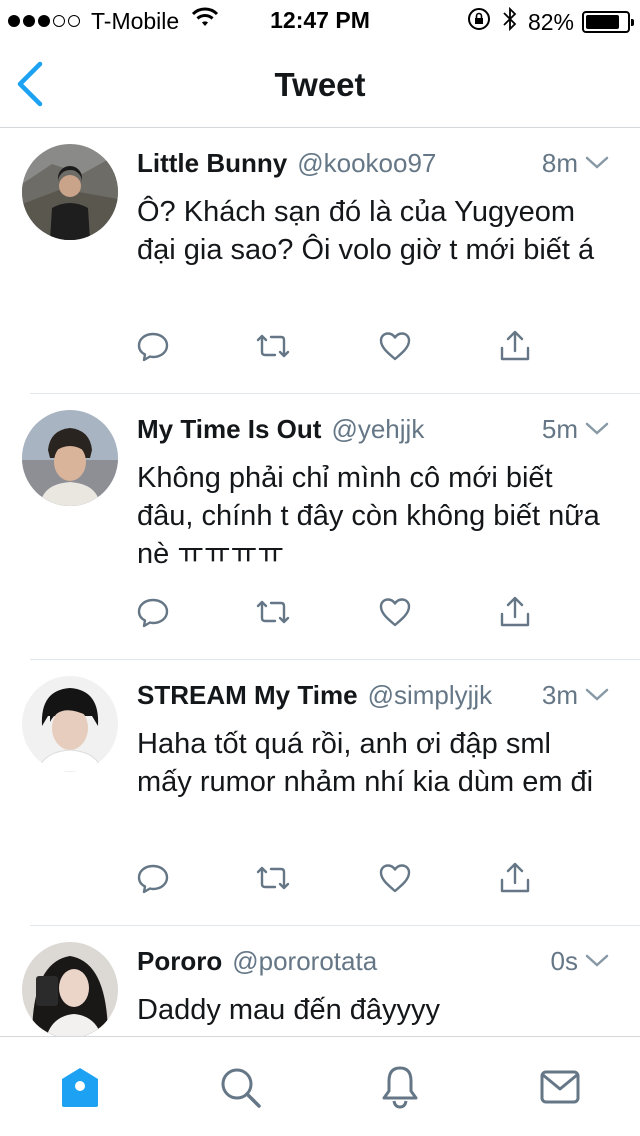 This screenshot has height=1136, width=640. I want to click on display-name: Little Bunny, so click(212, 163).